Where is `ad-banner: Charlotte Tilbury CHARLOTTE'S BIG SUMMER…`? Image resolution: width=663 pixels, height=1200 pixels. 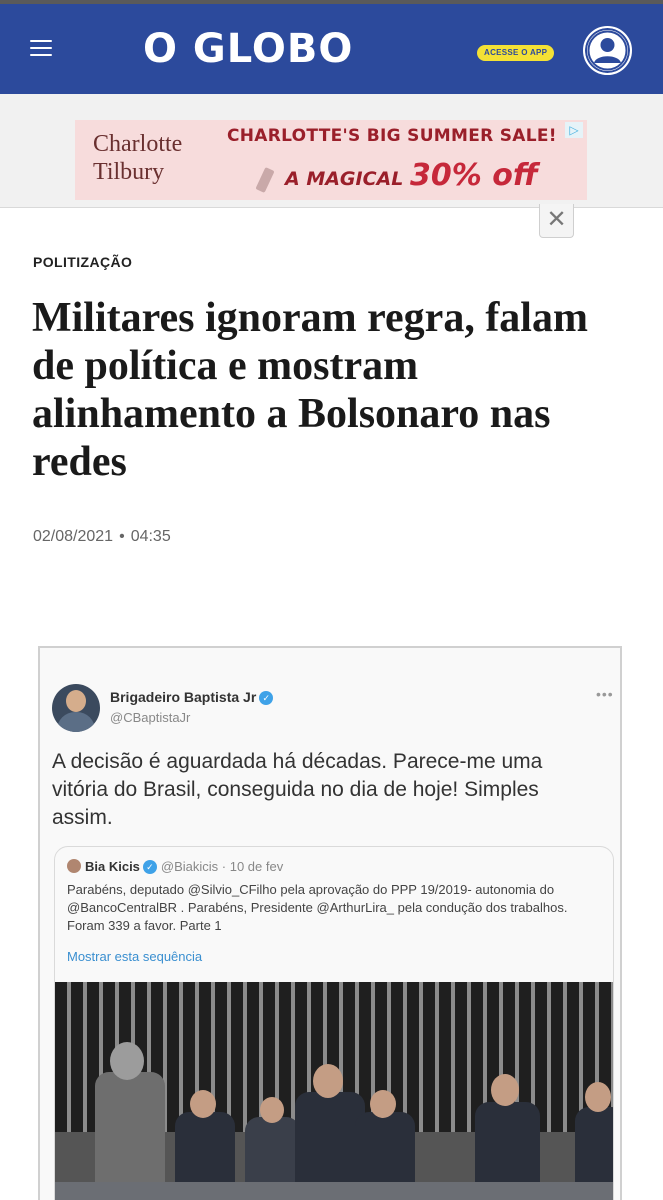
ad-banner: Charlotte Tilbury CHARLOTTE'S BIG SUMMER… is located at coordinates (331, 160).